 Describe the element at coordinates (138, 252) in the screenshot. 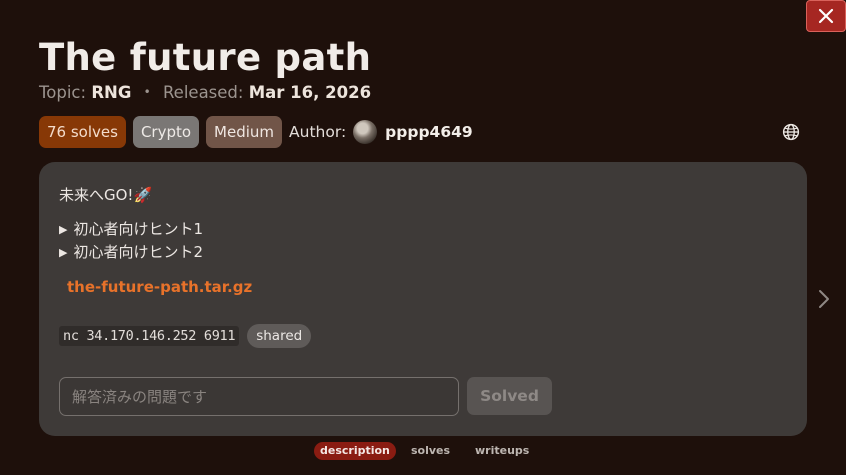

I see `hint-label: 初心者向けヒント2` at that location.